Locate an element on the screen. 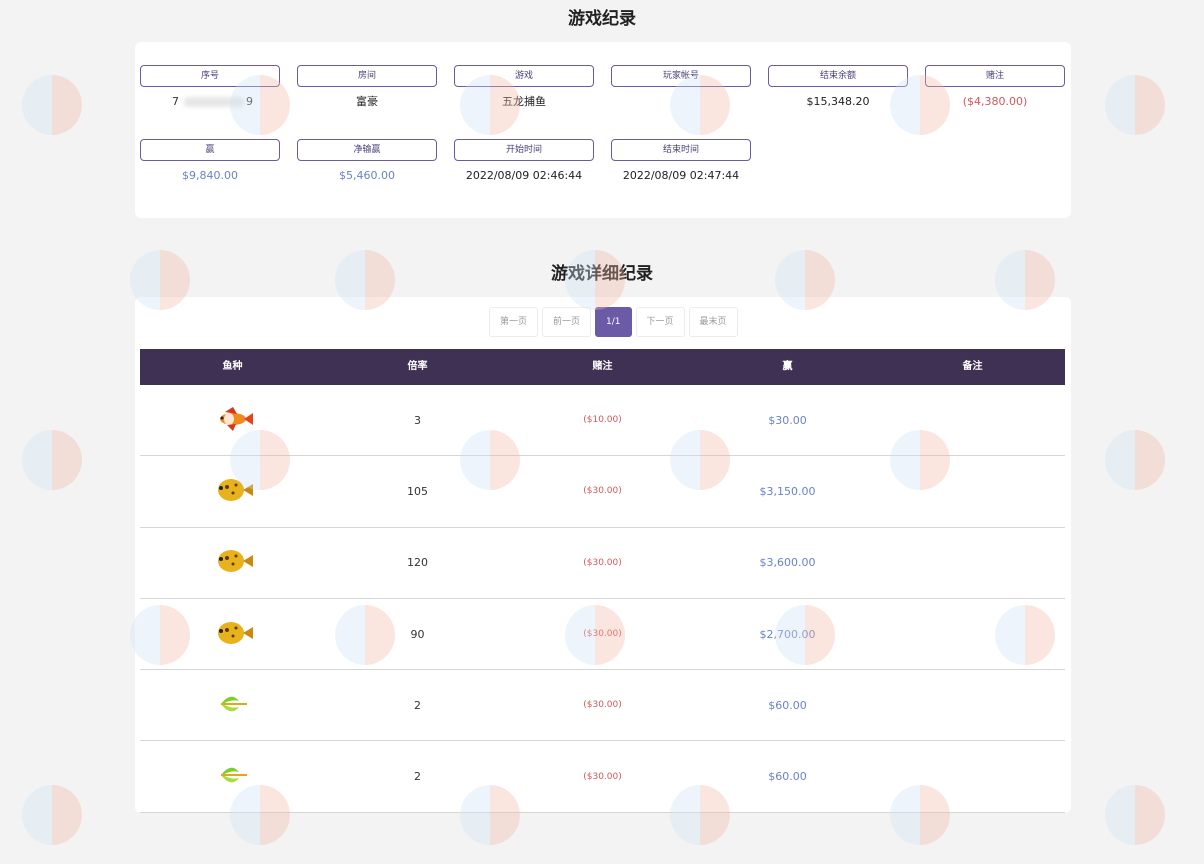 The width and height of the screenshot is (1204, 864). bet-value: ($4,380.00) is located at coordinates (995, 101).